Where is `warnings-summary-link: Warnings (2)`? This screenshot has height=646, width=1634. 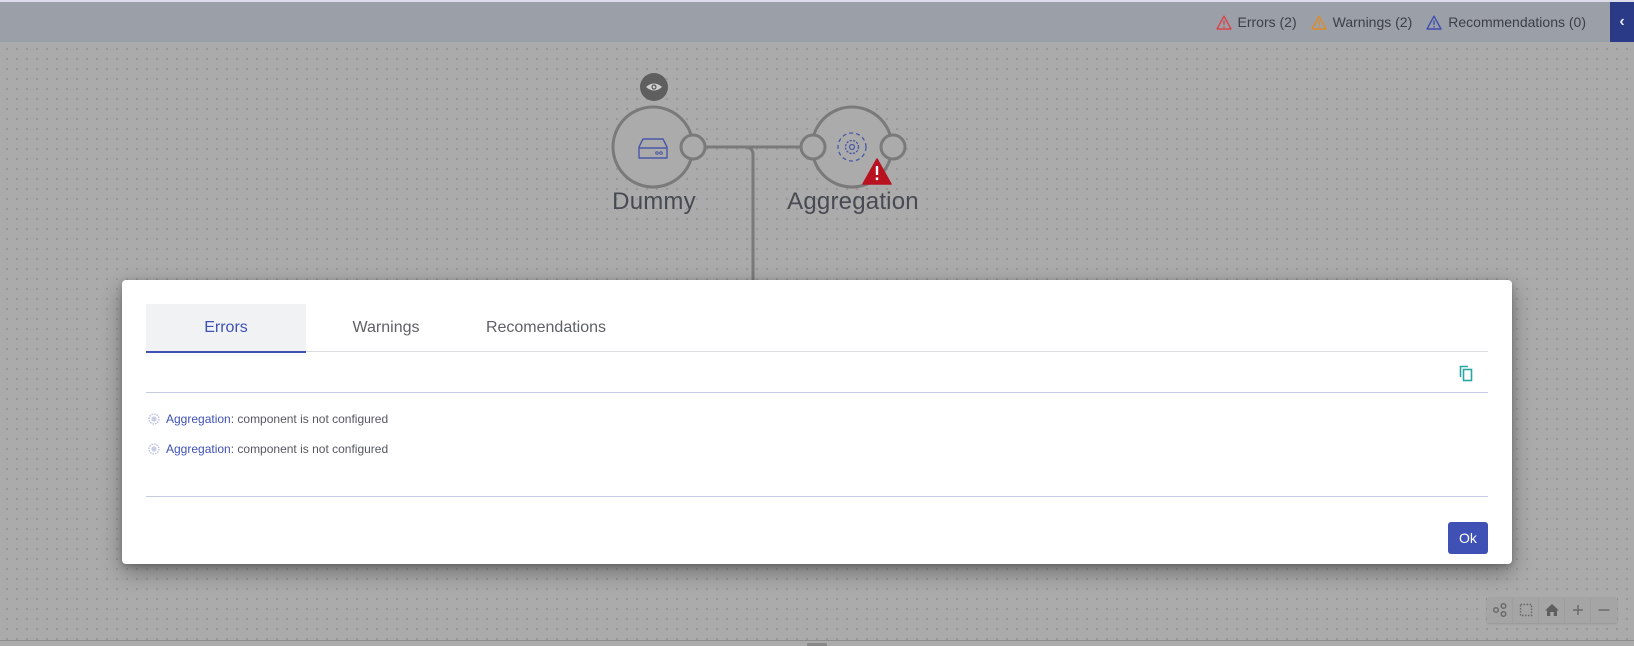 warnings-summary-link: Warnings (2) is located at coordinates (1361, 22).